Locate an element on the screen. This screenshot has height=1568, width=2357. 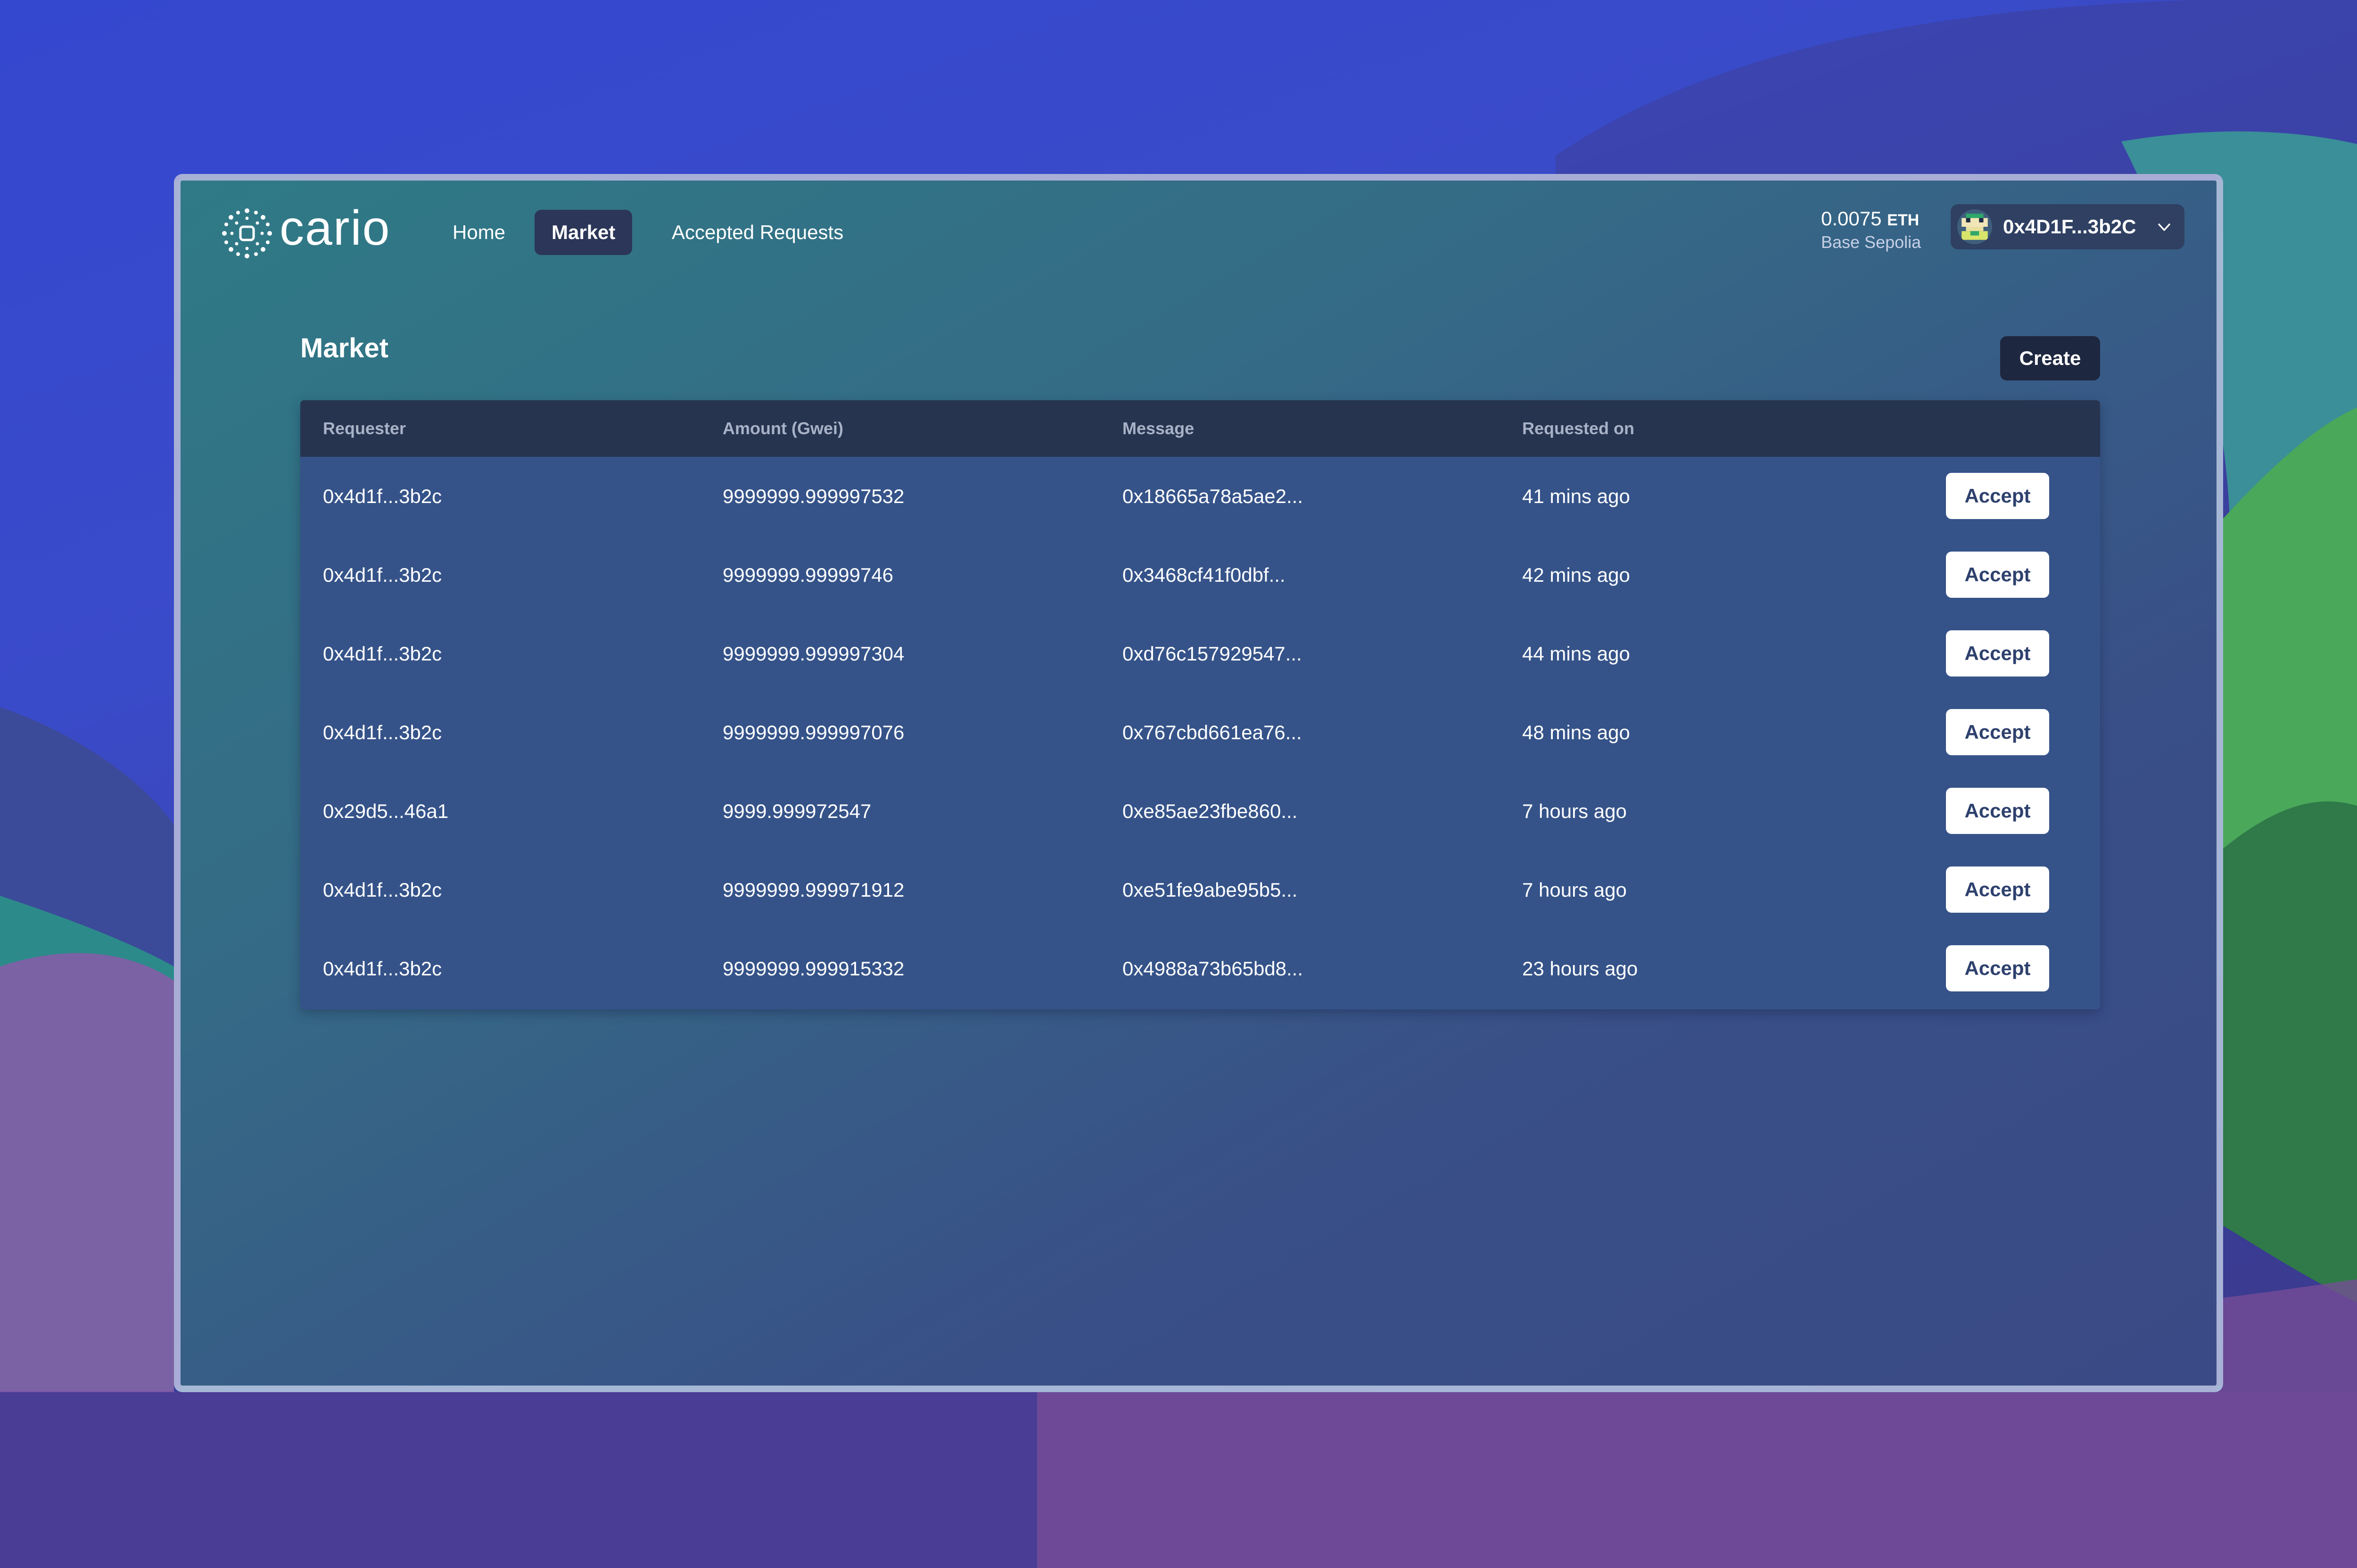
chevron-down-icon is located at coordinates (2164, 227).